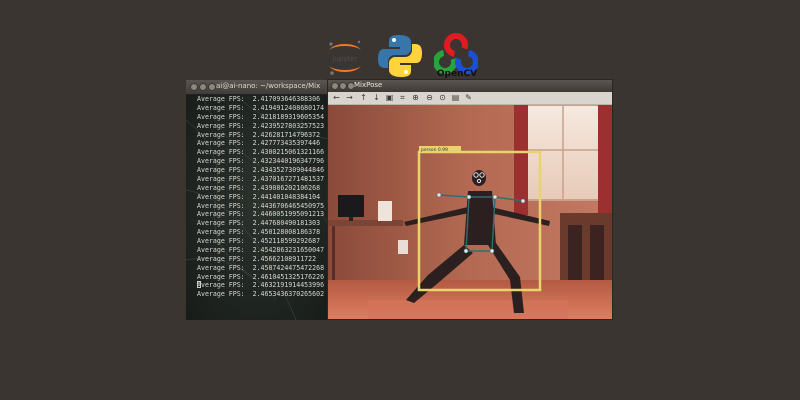  I want to click on mixpose-title: MixPose, so click(368, 85).